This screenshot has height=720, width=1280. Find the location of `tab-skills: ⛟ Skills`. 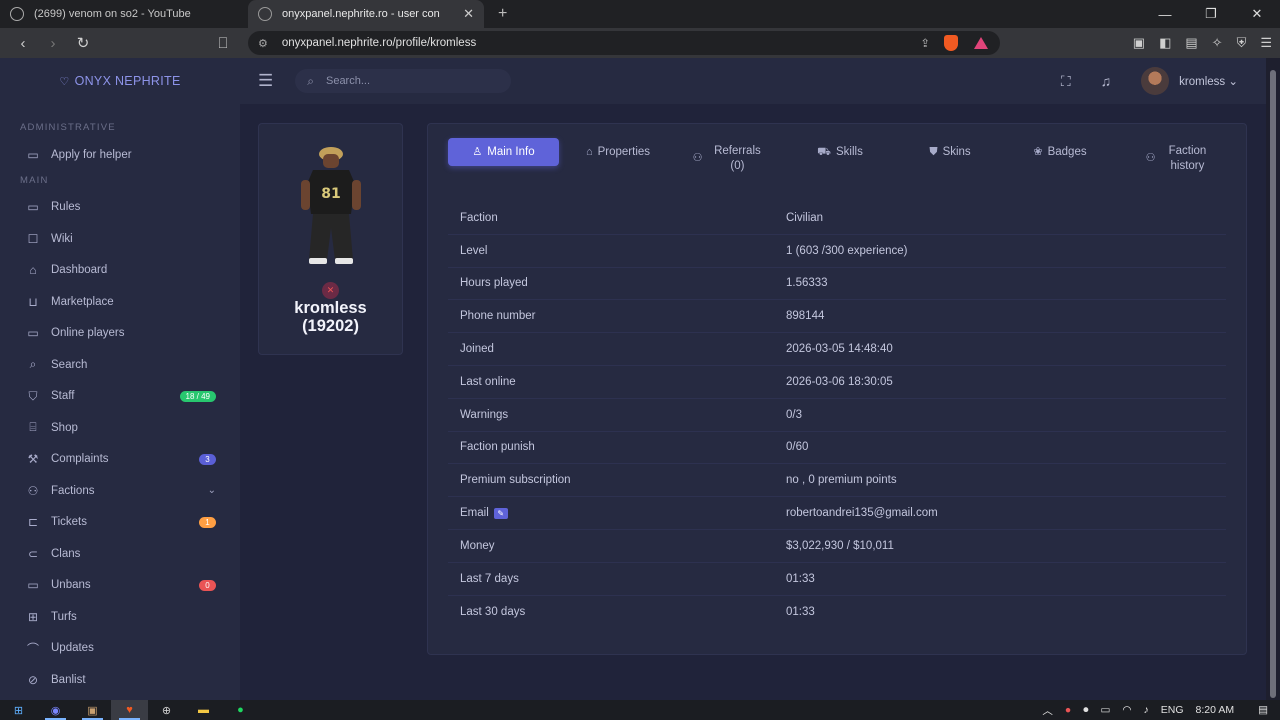

tab-skills: ⛟ Skills is located at coordinates (840, 152).